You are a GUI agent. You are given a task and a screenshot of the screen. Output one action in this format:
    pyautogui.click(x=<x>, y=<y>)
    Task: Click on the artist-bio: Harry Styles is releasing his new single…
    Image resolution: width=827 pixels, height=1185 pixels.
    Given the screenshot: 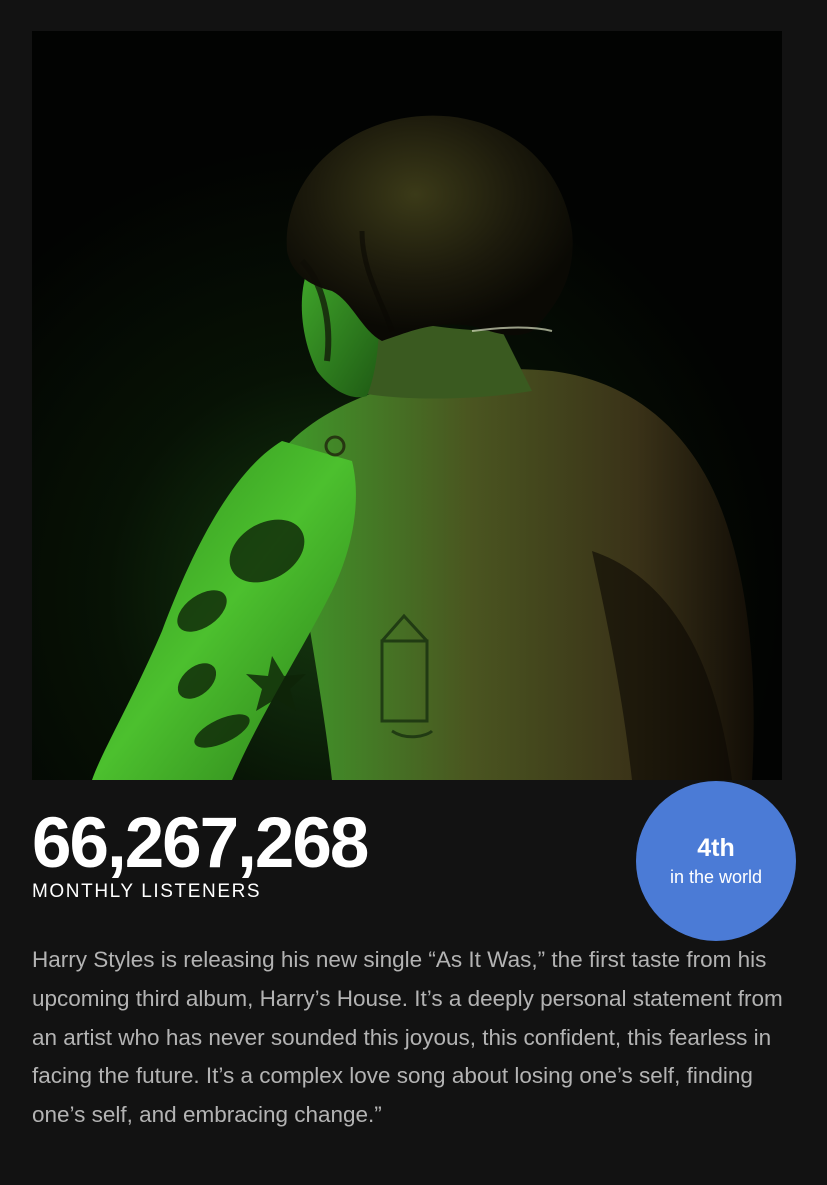 What is the action you would take?
    pyautogui.click(x=407, y=1037)
    